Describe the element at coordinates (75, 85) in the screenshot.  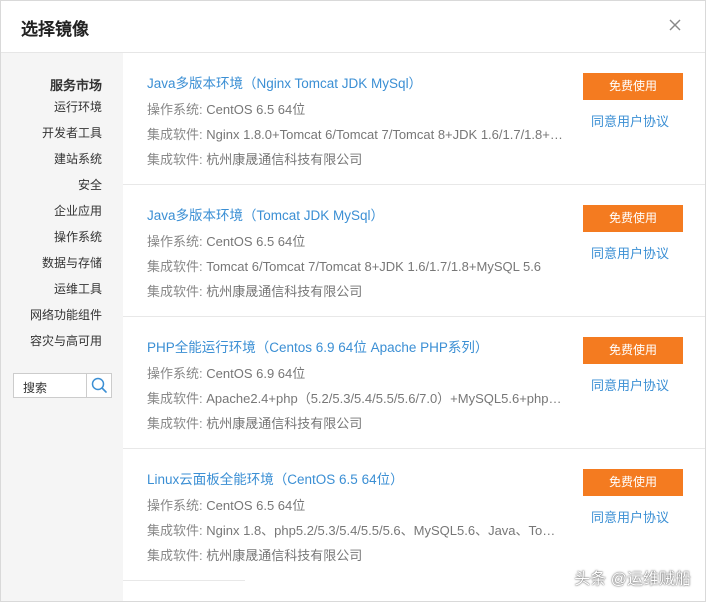
I see `category-title: 服务市场` at that location.